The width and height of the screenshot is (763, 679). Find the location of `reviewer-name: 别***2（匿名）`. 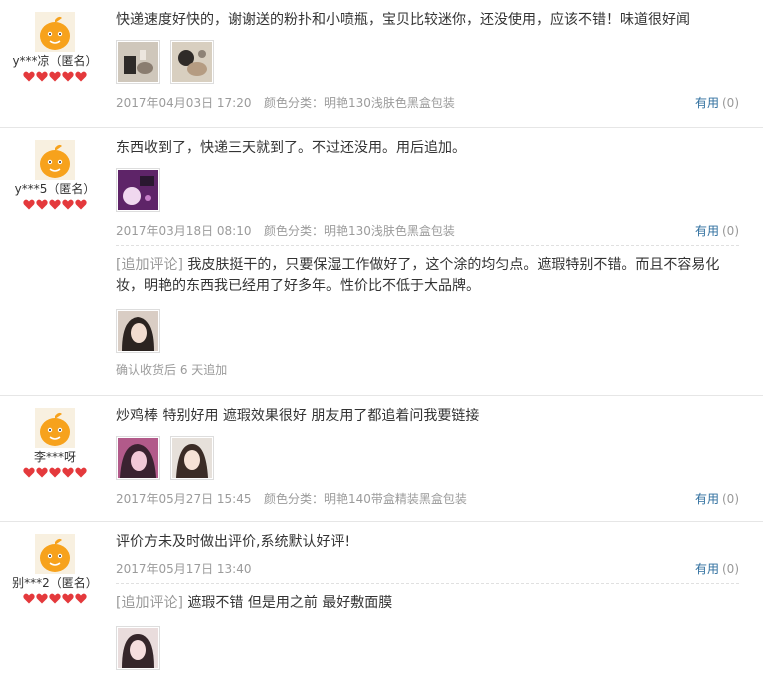

reviewer-name: 别***2（匿名） is located at coordinates (55, 583).